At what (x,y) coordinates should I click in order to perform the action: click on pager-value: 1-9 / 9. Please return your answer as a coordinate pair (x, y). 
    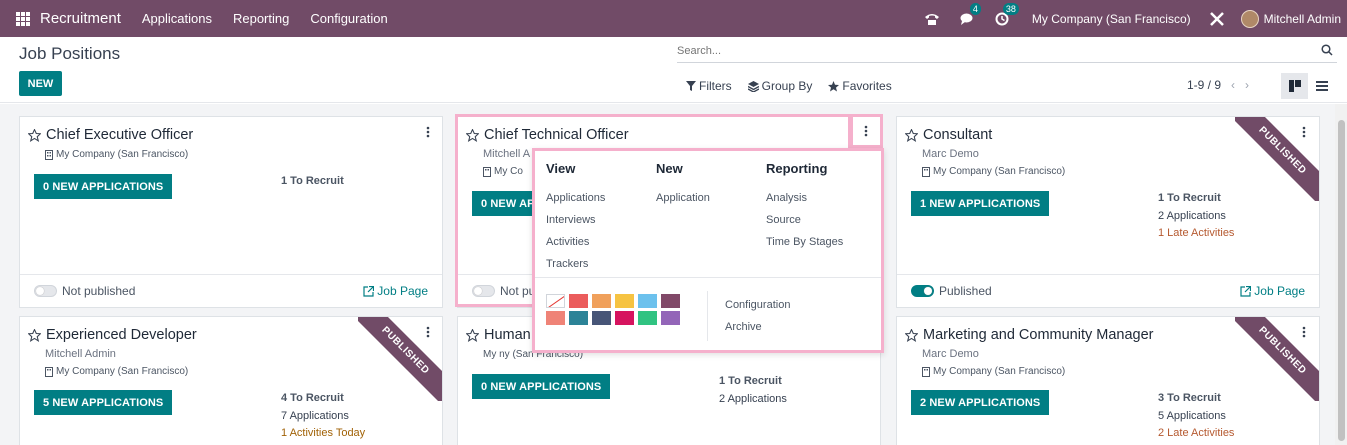
    Looking at the image, I should click on (1204, 85).